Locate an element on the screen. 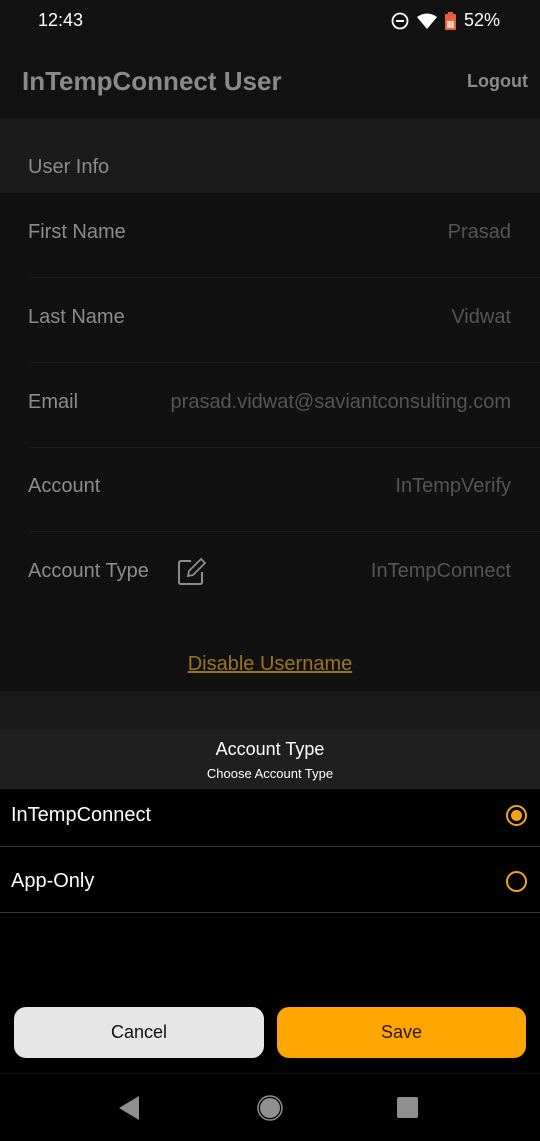  section-title: User Info is located at coordinates (69, 167).